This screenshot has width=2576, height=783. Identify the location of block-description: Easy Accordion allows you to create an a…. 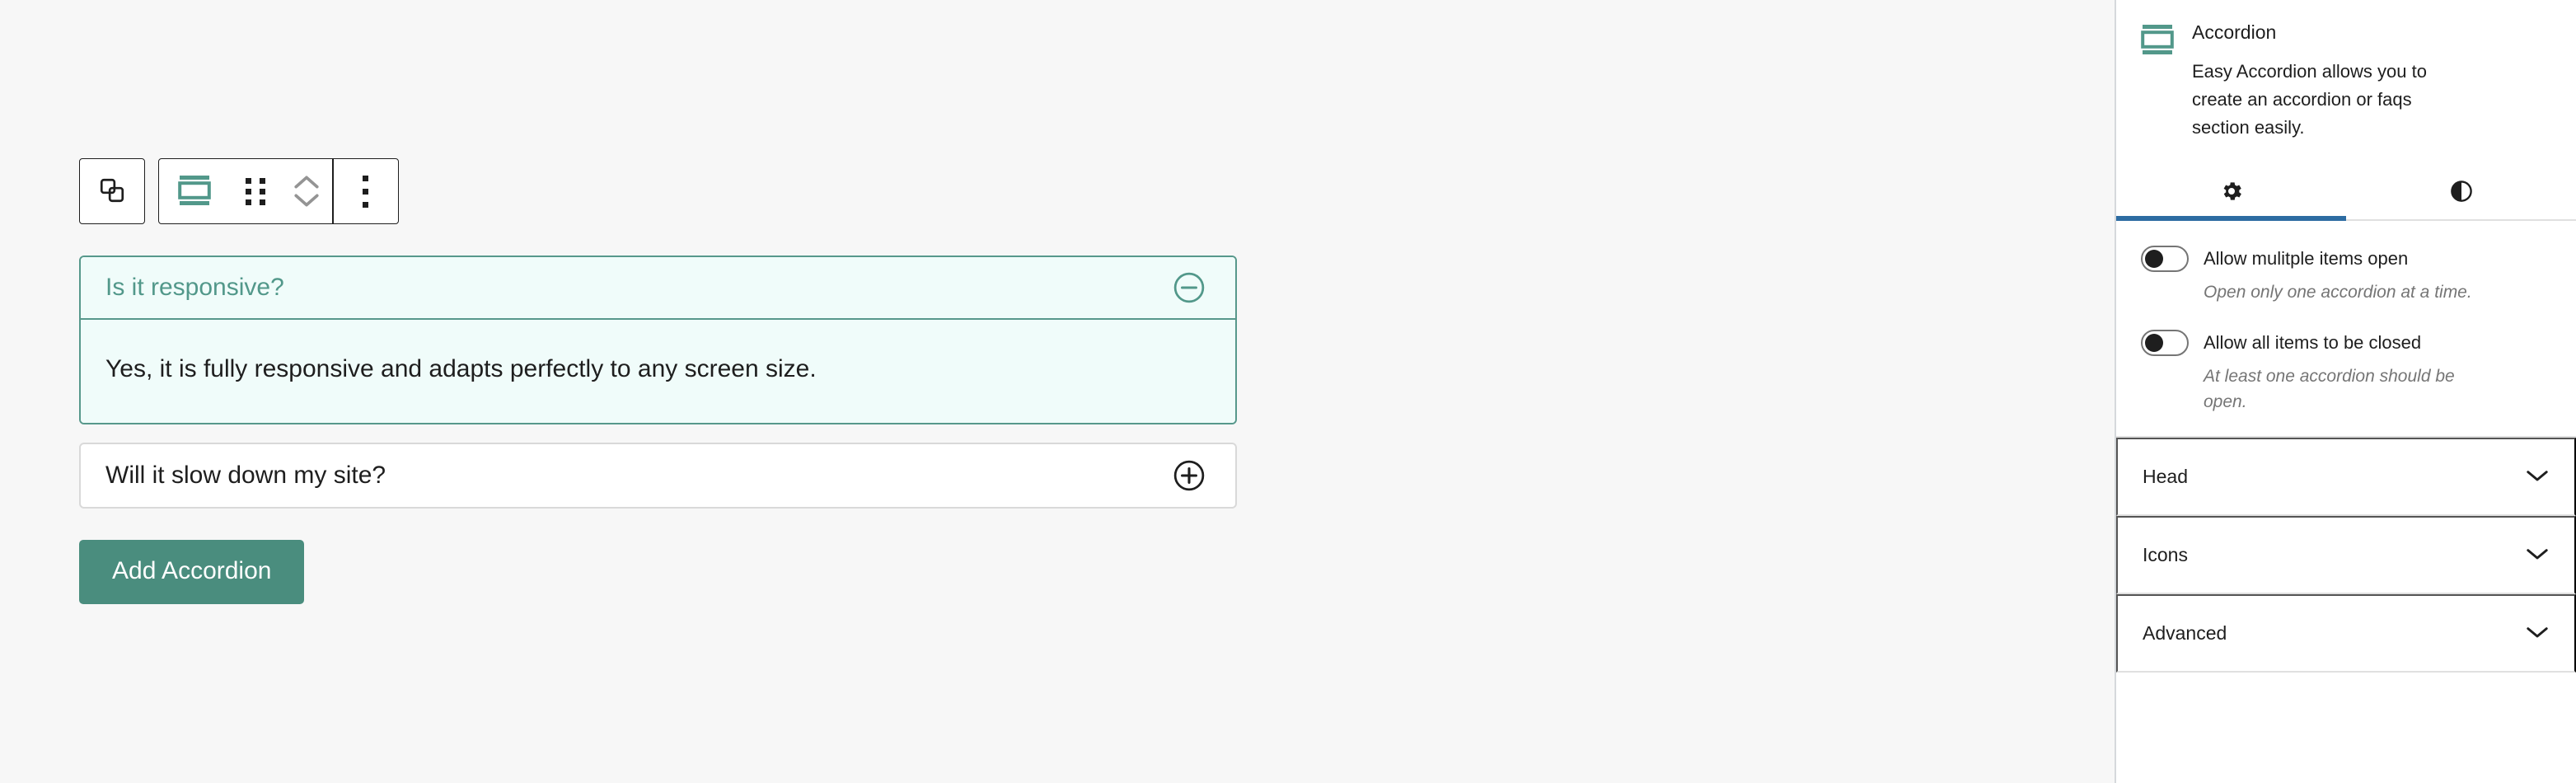
(2309, 99).